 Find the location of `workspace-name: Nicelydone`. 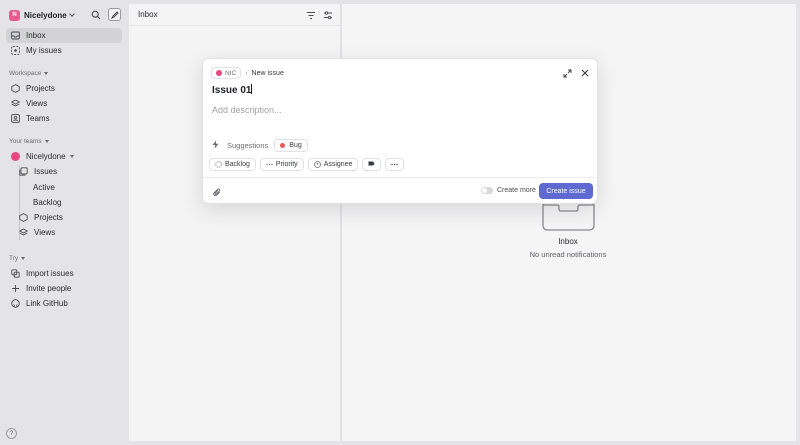

workspace-name: Nicelydone is located at coordinates (45, 15).